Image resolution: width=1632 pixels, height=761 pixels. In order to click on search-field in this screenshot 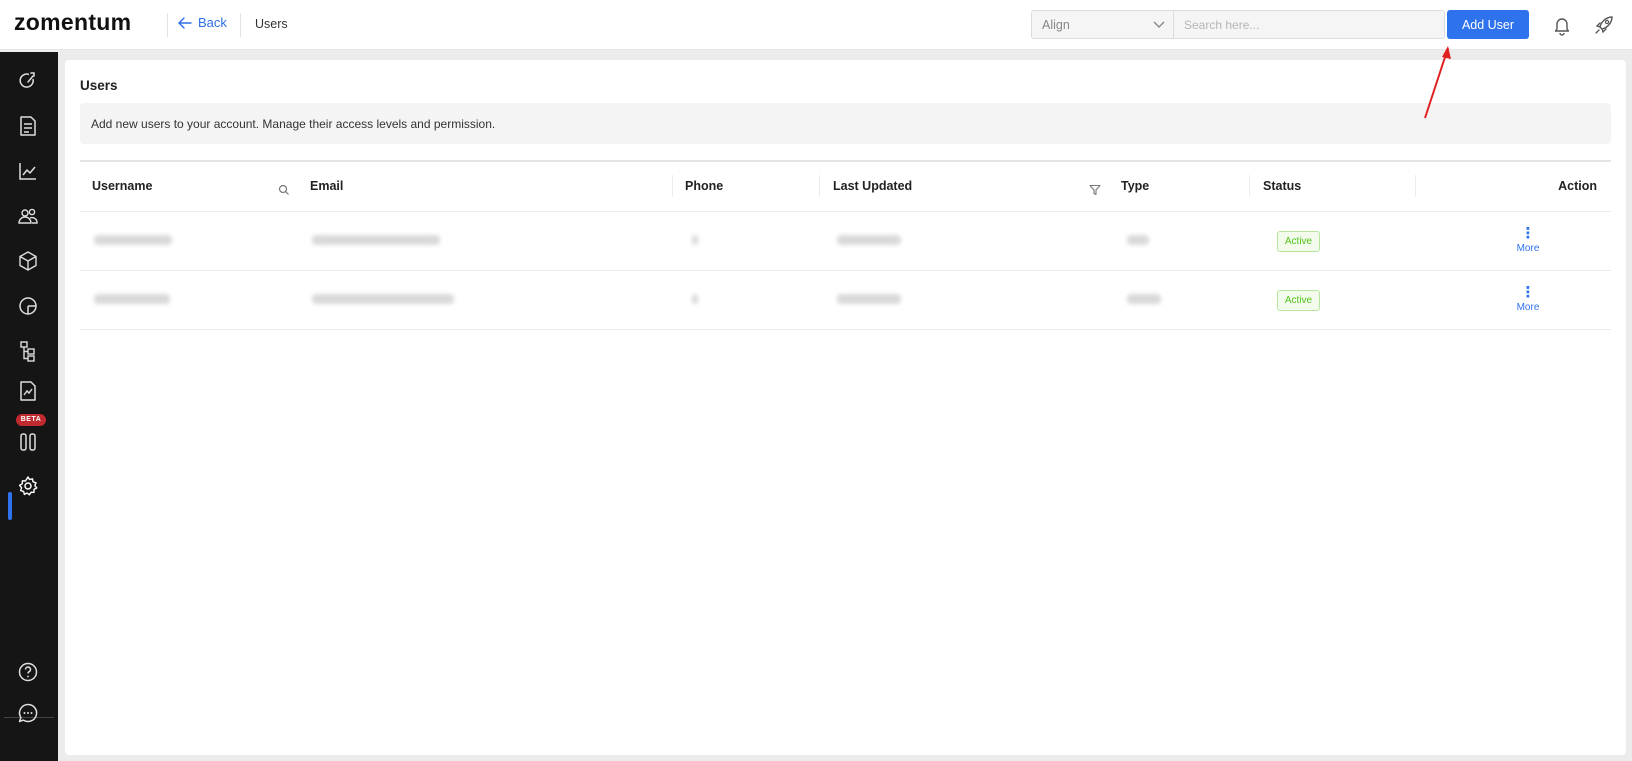, I will do `click(1309, 24)`.